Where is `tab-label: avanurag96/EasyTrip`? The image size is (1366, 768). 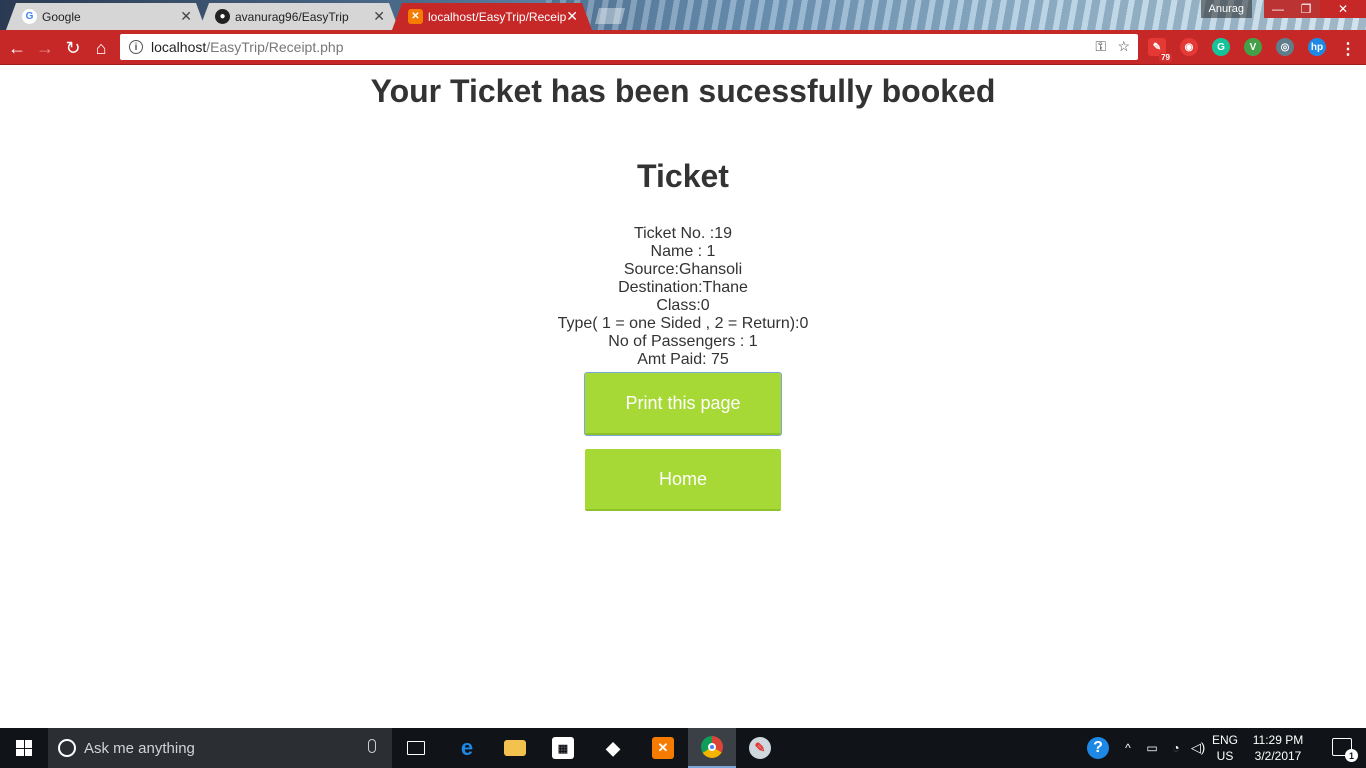
tab-label: avanurag96/EasyTrip is located at coordinates (292, 16).